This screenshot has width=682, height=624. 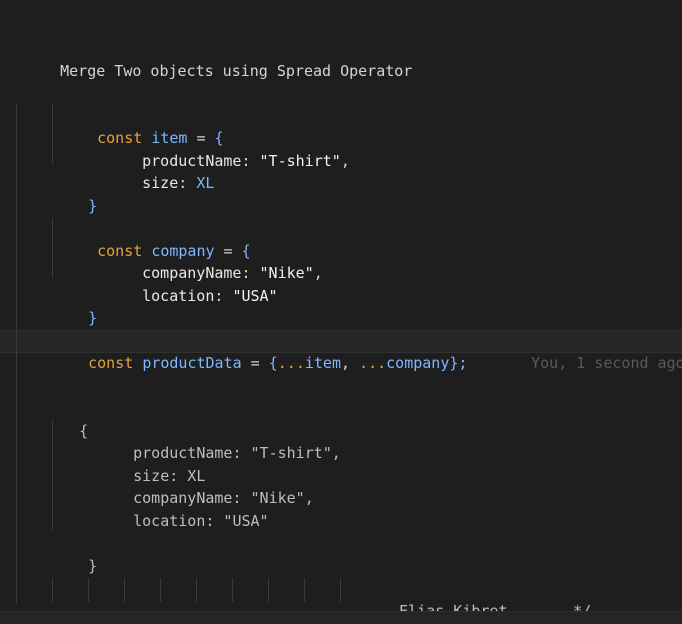 I want to click on identifier-company-ref: company, so click(x=418, y=363).